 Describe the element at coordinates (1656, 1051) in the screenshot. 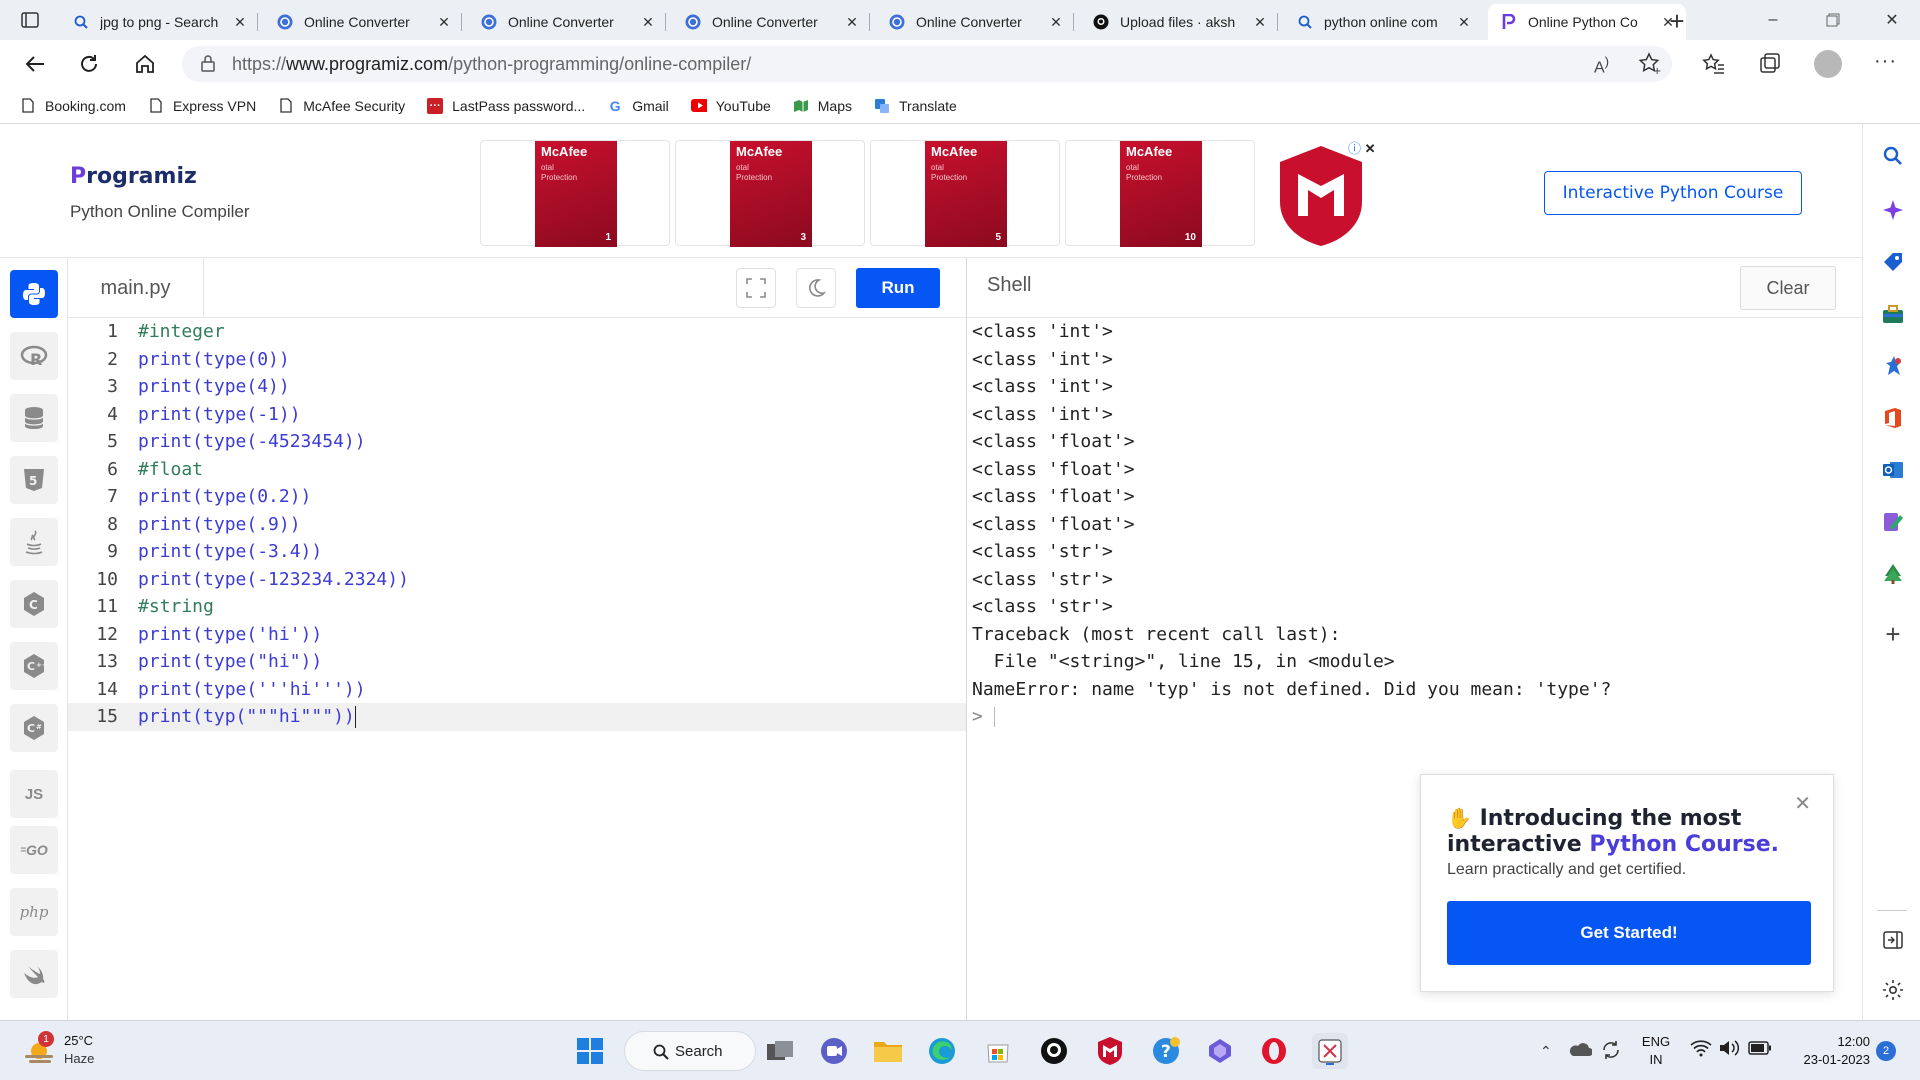

I see `input-language-indicator: ENG IN` at that location.